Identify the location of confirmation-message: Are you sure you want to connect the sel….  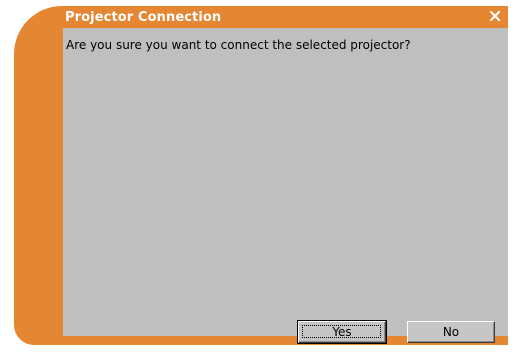
(238, 45).